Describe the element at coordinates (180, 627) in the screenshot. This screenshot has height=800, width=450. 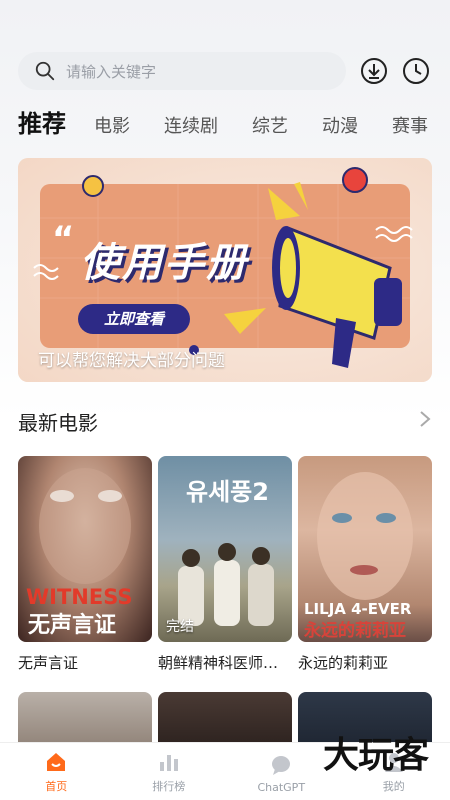
I see `status-badge: 完结` at that location.